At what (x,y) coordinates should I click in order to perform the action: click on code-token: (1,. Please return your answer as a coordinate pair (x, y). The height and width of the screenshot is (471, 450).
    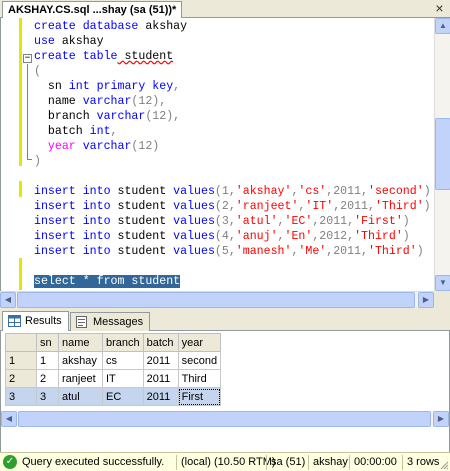
    Looking at the image, I should click on (225, 191).